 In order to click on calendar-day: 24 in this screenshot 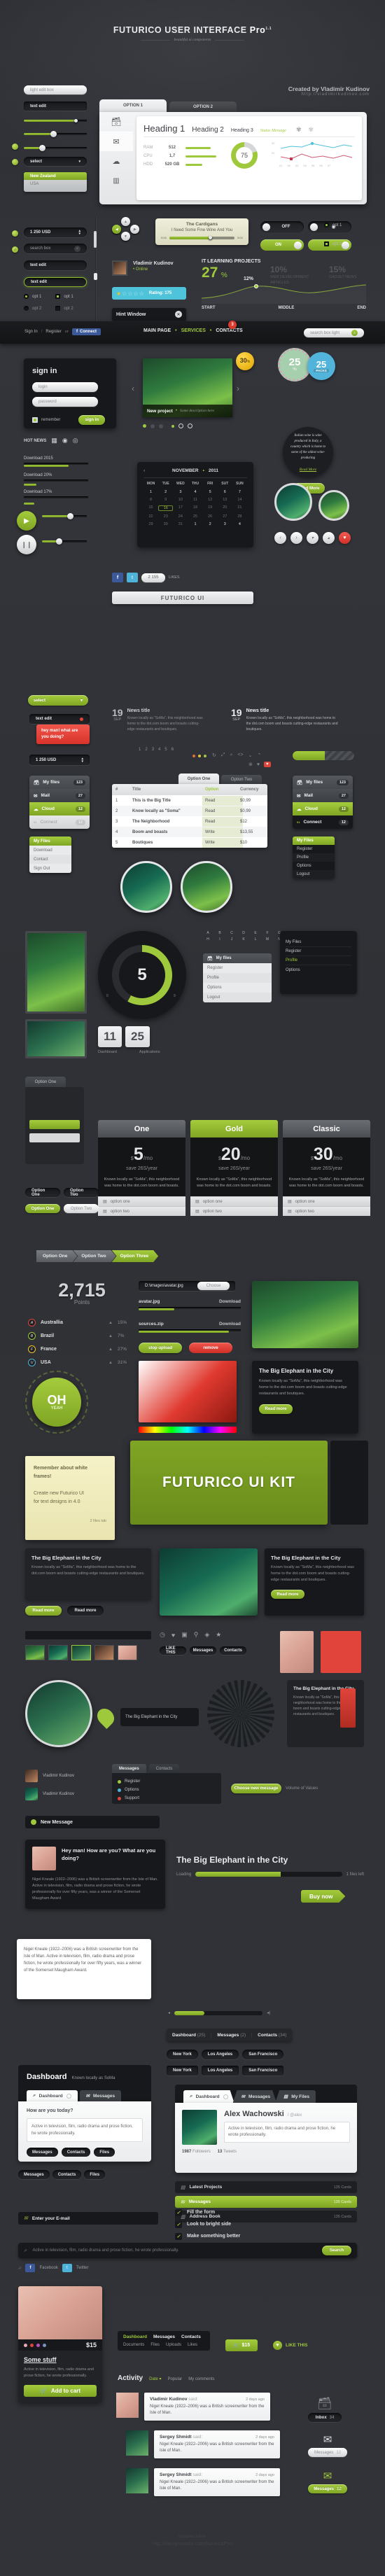, I will do `click(180, 516)`.